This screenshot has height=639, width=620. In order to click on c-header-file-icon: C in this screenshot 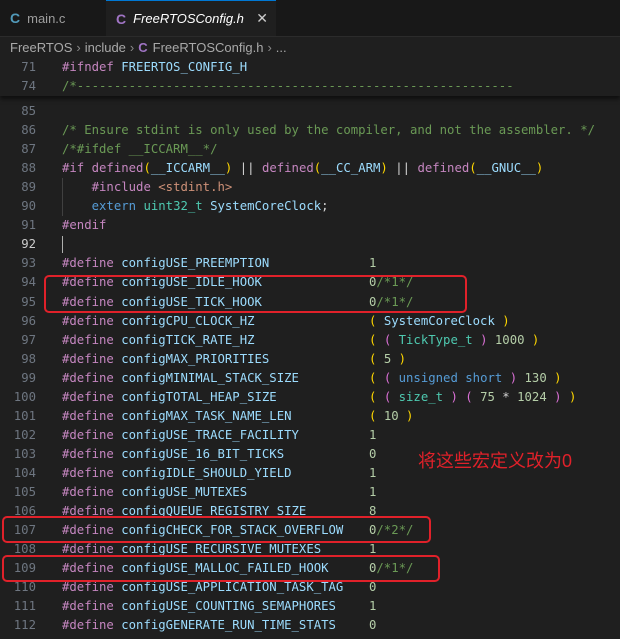, I will do `click(143, 47)`.